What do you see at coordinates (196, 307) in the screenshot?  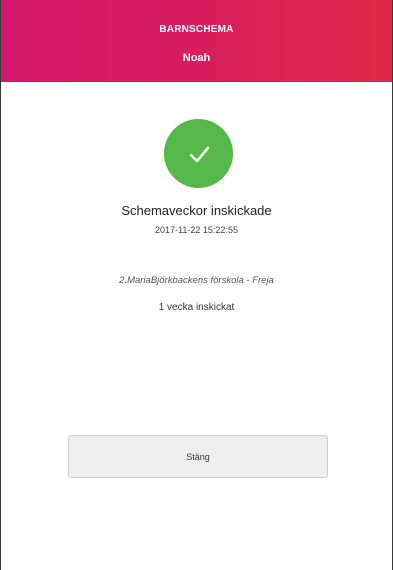 I see `weeks-sent-count: 1 vecka inskickat` at bounding box center [196, 307].